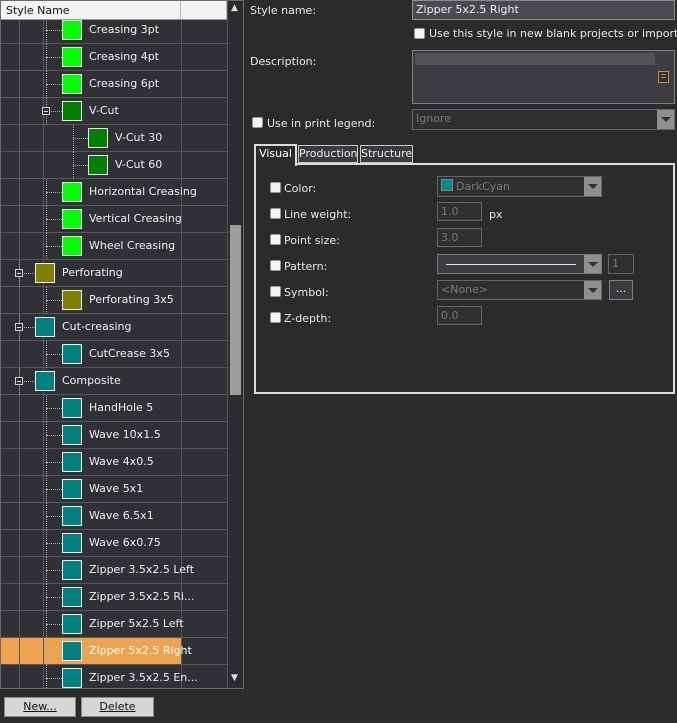 The height and width of the screenshot is (723, 677). Describe the element at coordinates (275, 187) in the screenshot. I see `color-checkbox` at that location.